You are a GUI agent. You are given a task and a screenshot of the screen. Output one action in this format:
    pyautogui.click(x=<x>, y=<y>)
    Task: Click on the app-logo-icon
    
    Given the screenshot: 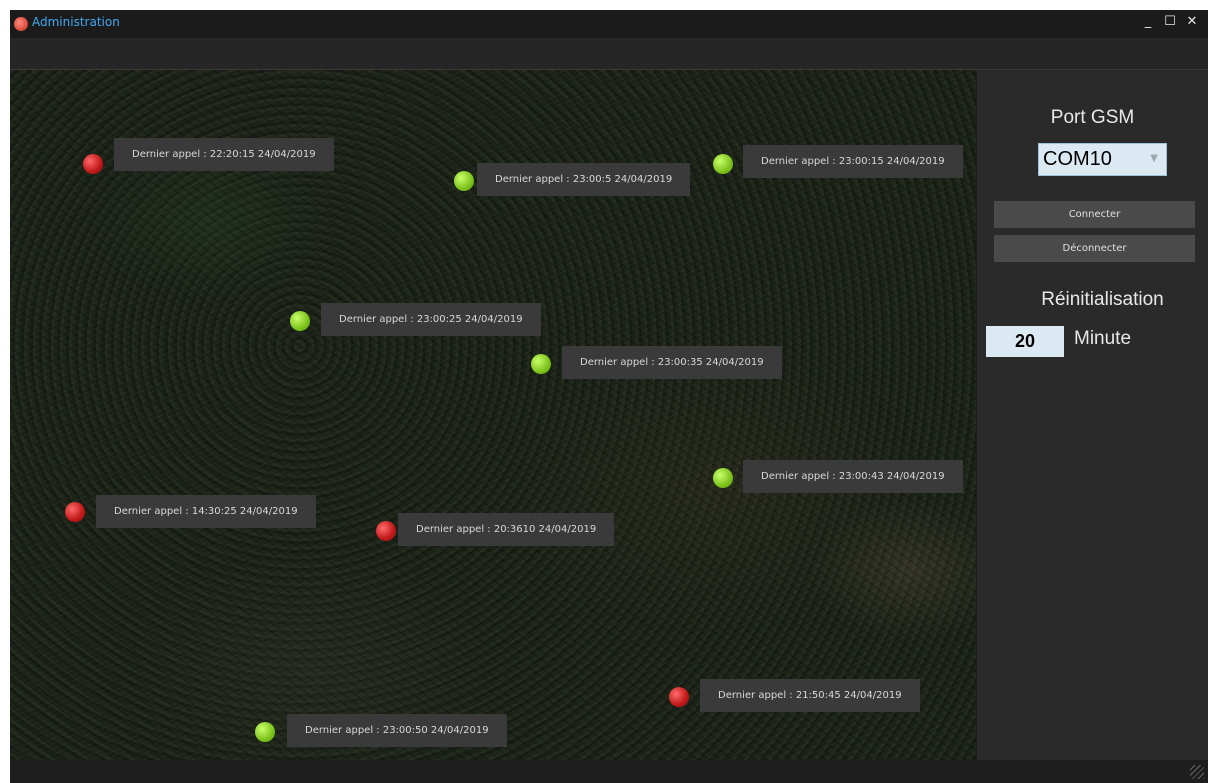 What is the action you would take?
    pyautogui.click(x=21, y=24)
    